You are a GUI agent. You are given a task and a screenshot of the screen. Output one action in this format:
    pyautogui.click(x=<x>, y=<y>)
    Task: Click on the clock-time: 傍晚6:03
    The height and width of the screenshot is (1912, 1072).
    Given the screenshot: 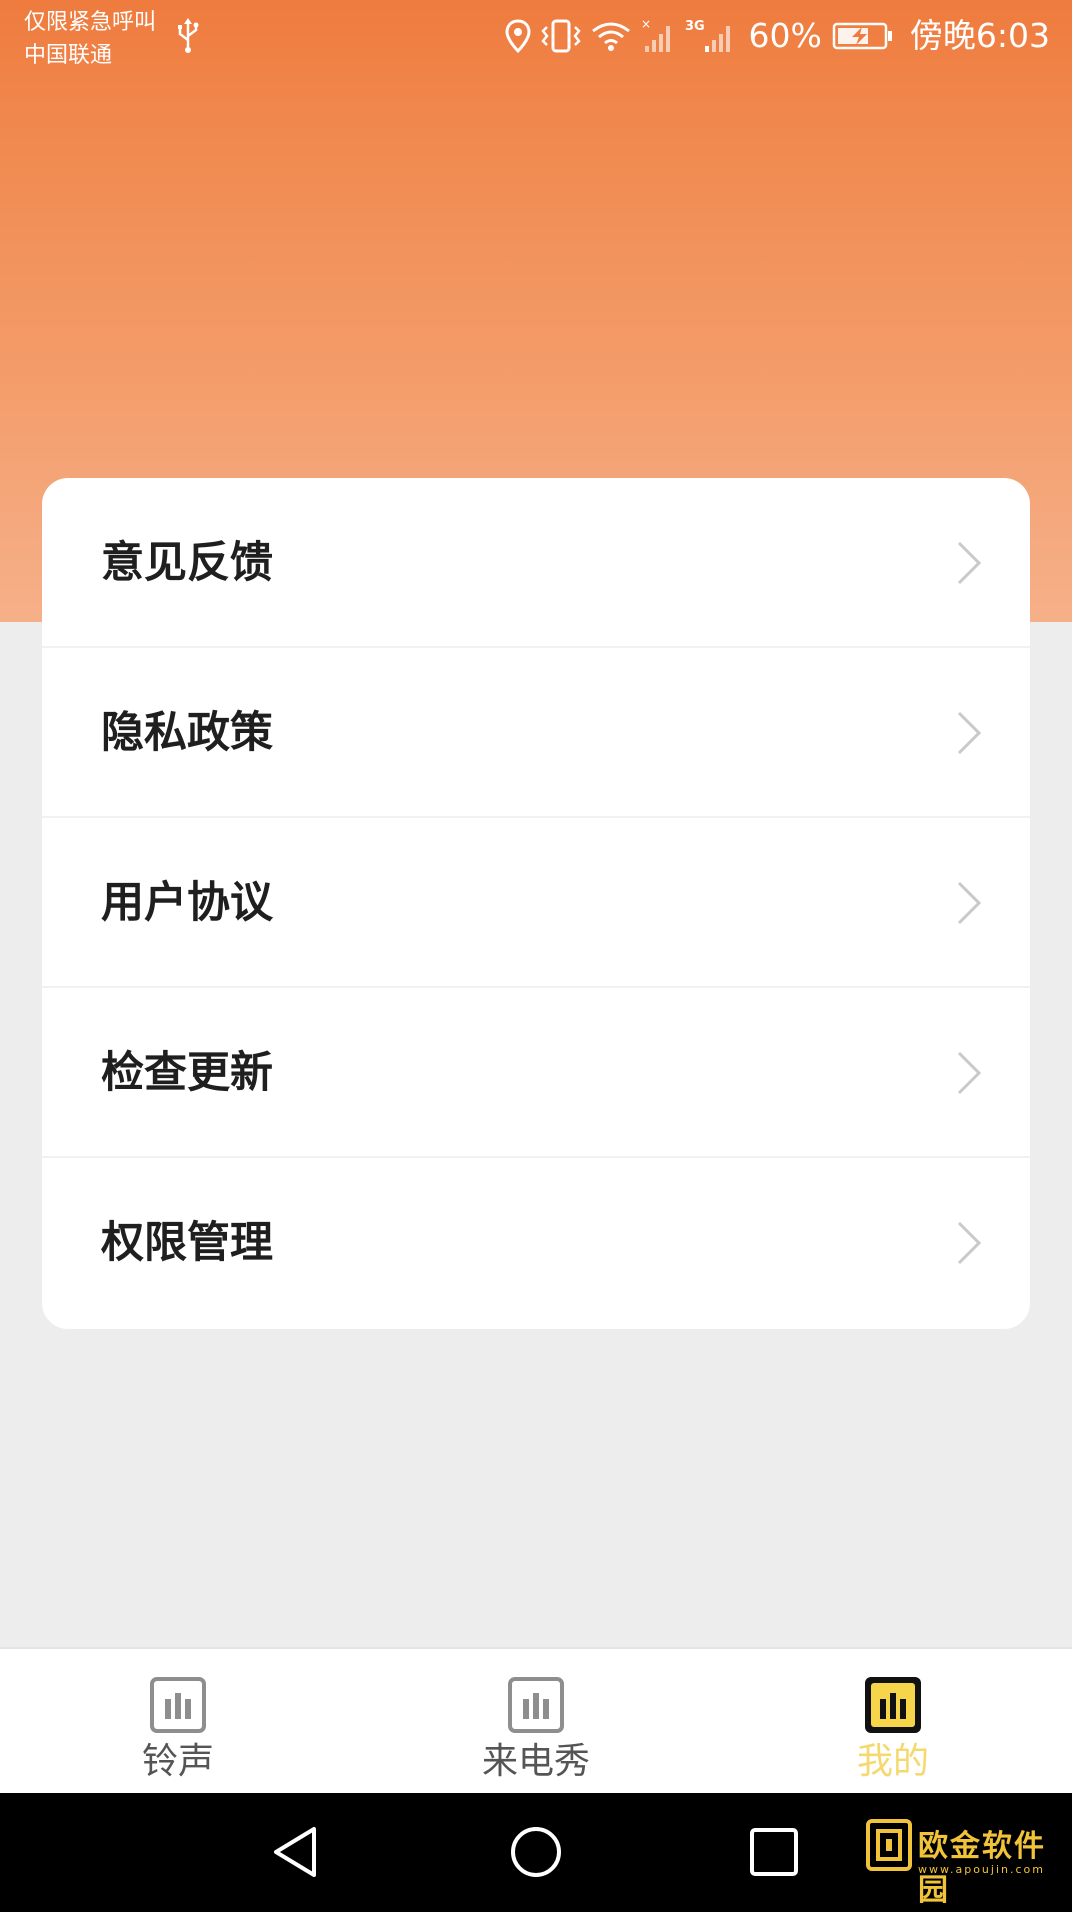 What is the action you would take?
    pyautogui.click(x=979, y=35)
    